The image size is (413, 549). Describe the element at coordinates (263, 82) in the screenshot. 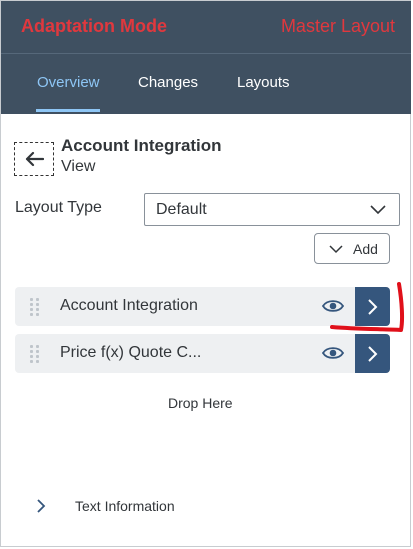

I see `tab-layouts: Layouts` at that location.